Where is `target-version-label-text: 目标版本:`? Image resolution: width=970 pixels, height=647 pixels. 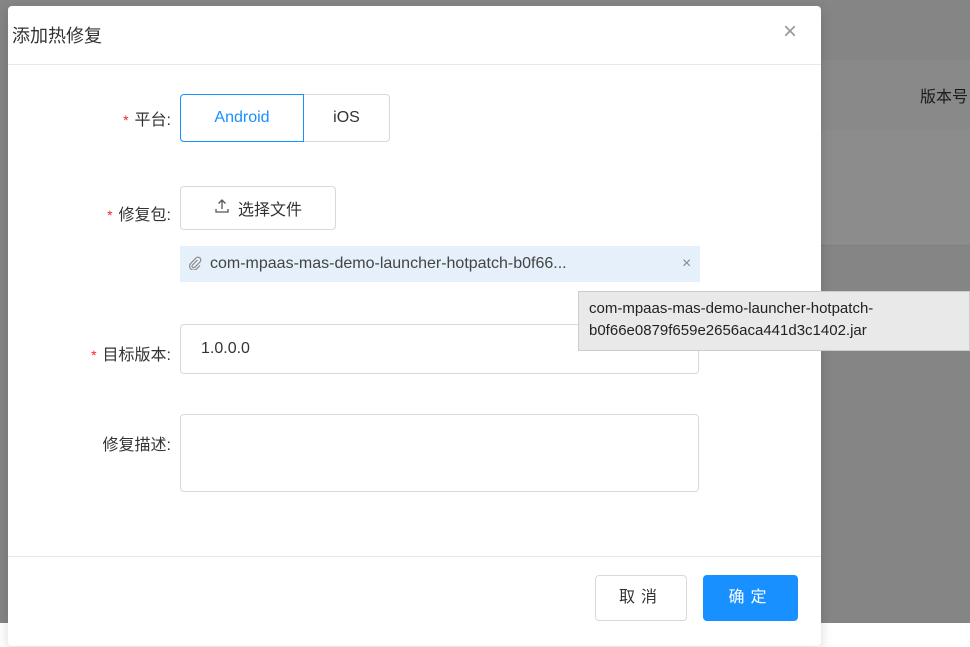
target-version-label-text: 目标版本: is located at coordinates (136, 355).